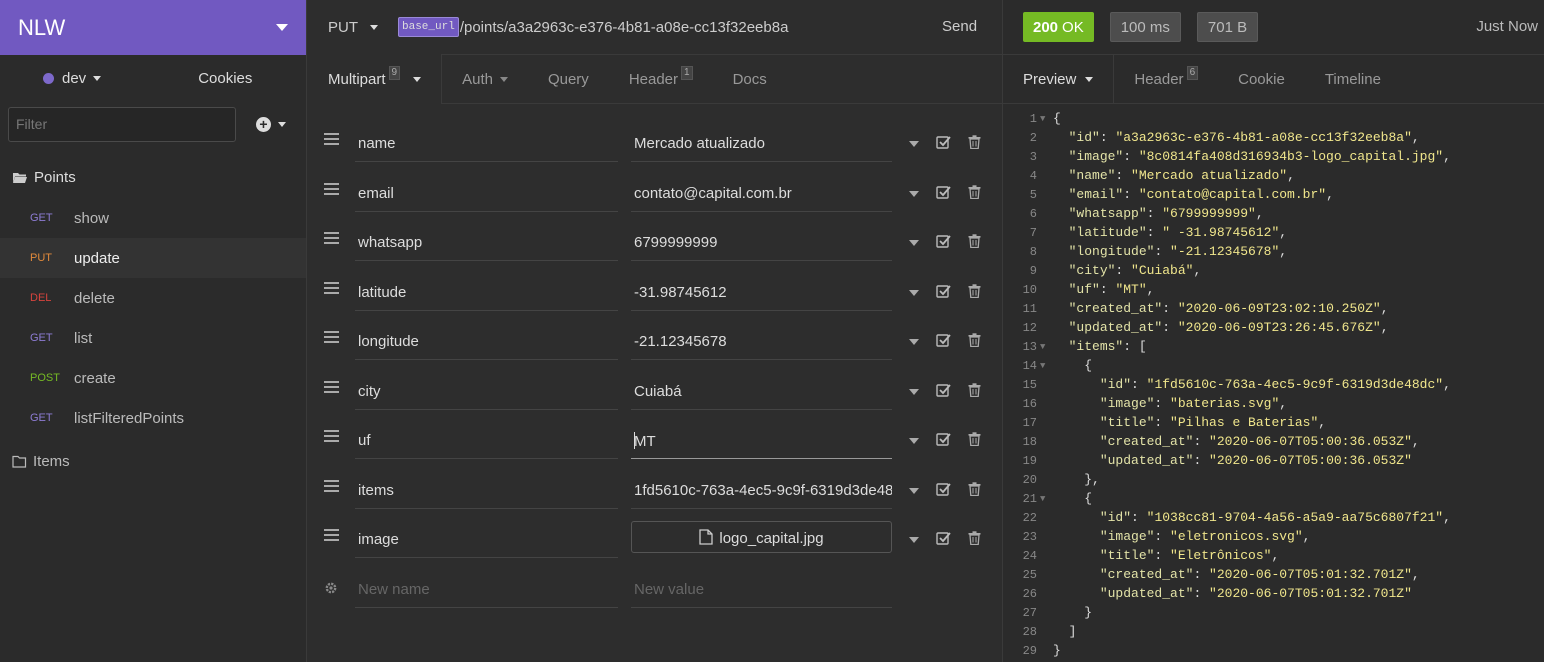 The image size is (1544, 662). I want to click on param-value-input: MT, so click(761, 437).